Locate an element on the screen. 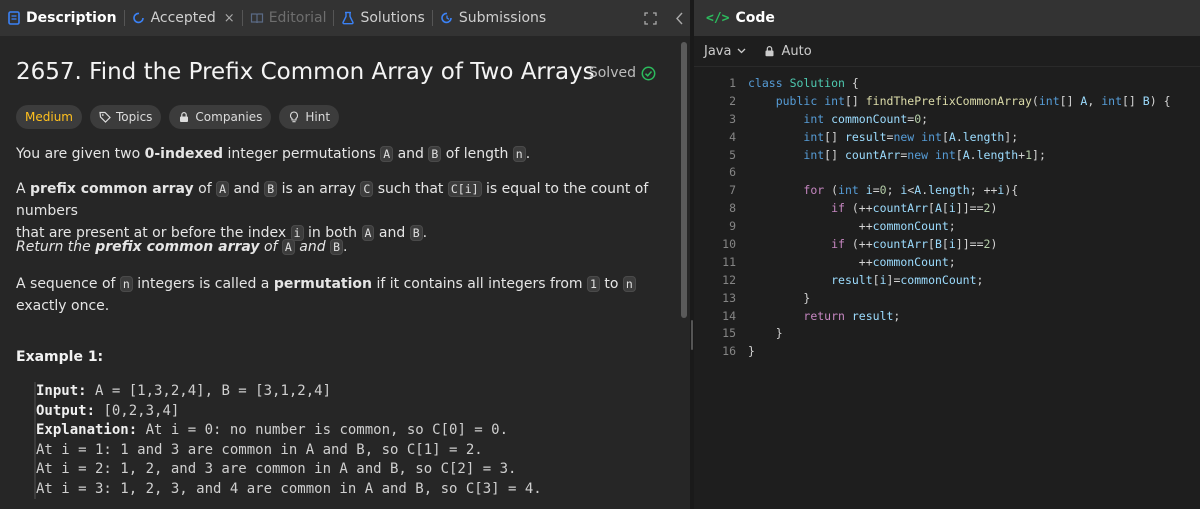  line-number: 7 is located at coordinates (732, 190).